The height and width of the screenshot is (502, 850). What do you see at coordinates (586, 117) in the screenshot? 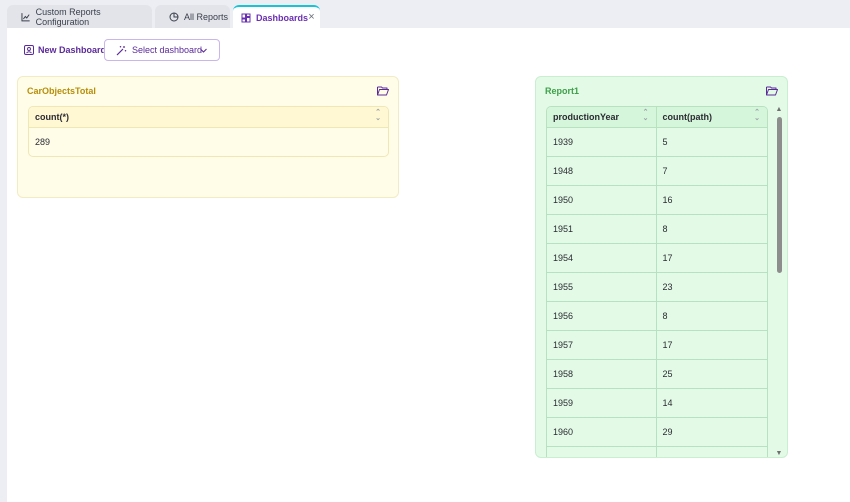
I see `column-header-label: productionYear` at bounding box center [586, 117].